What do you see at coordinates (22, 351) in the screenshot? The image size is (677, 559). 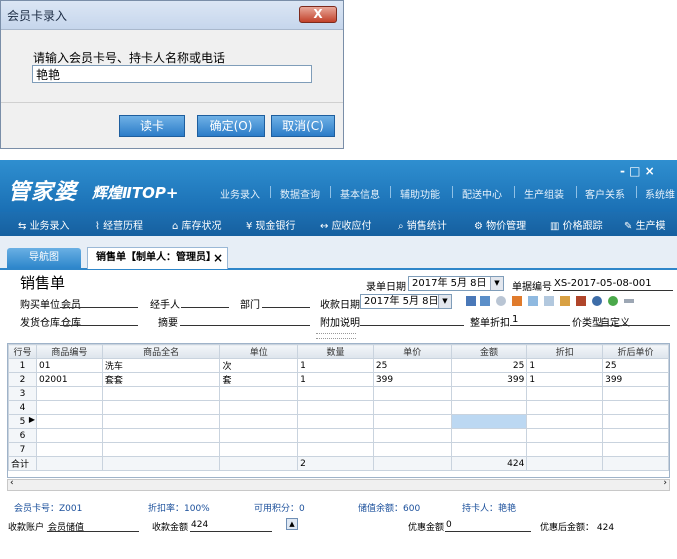 I see `col-header: 行号` at bounding box center [22, 351].